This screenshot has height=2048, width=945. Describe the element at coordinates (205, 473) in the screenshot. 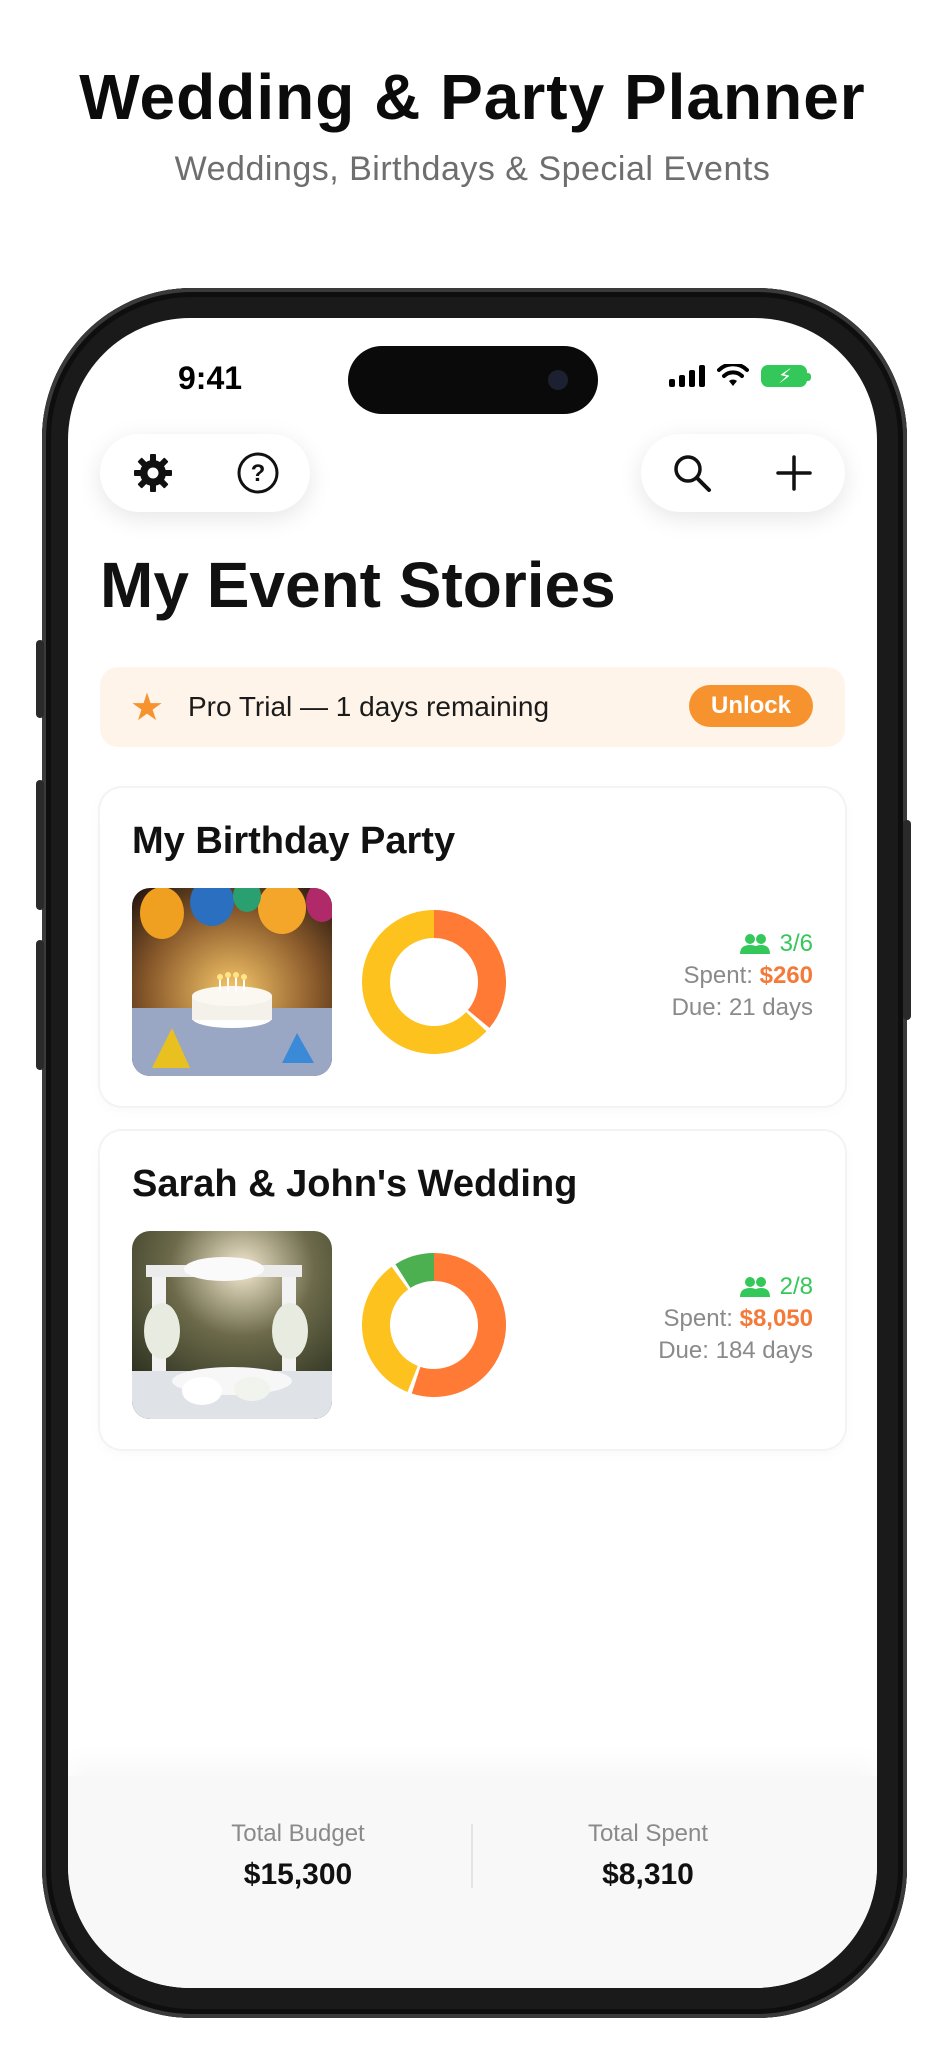

I see `toolbar-left-group: ?` at that location.